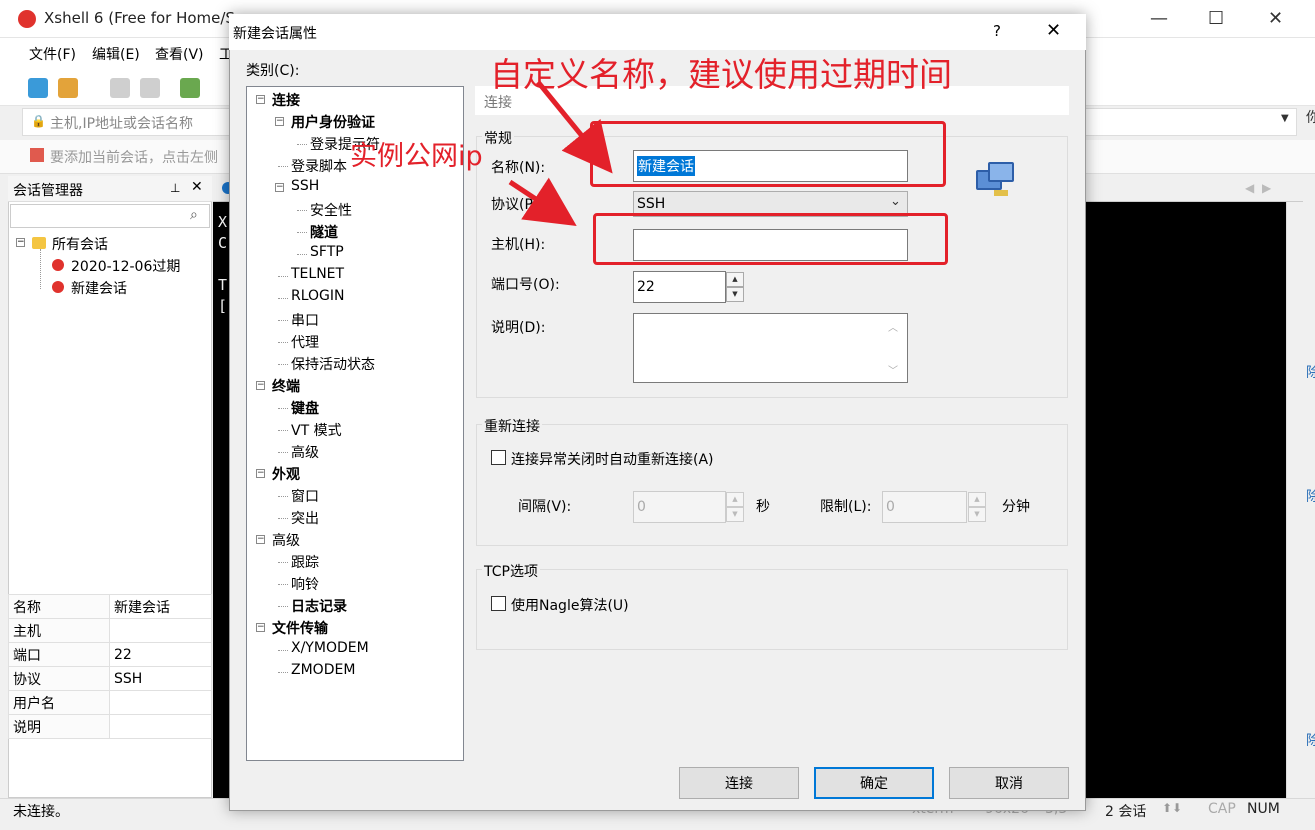 Image resolution: width=1315 pixels, height=830 pixels. What do you see at coordinates (770, 348) in the screenshot?
I see `description-field` at bounding box center [770, 348].